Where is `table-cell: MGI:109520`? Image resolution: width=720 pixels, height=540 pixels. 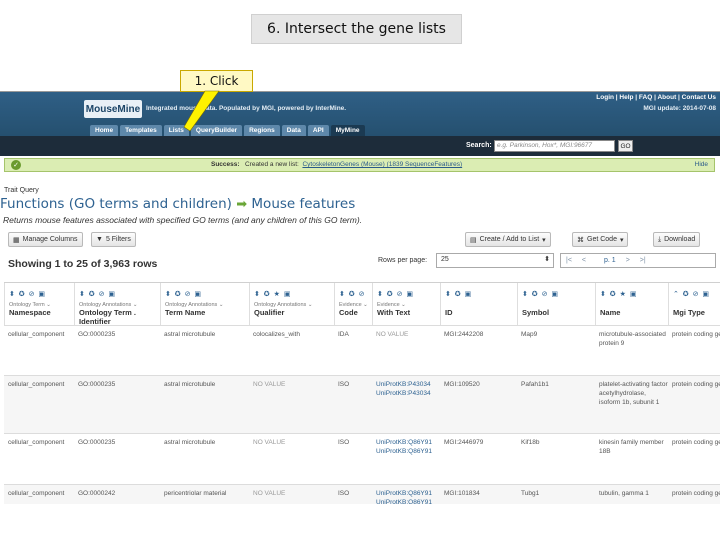 table-cell: MGI:109520 is located at coordinates (478, 405).